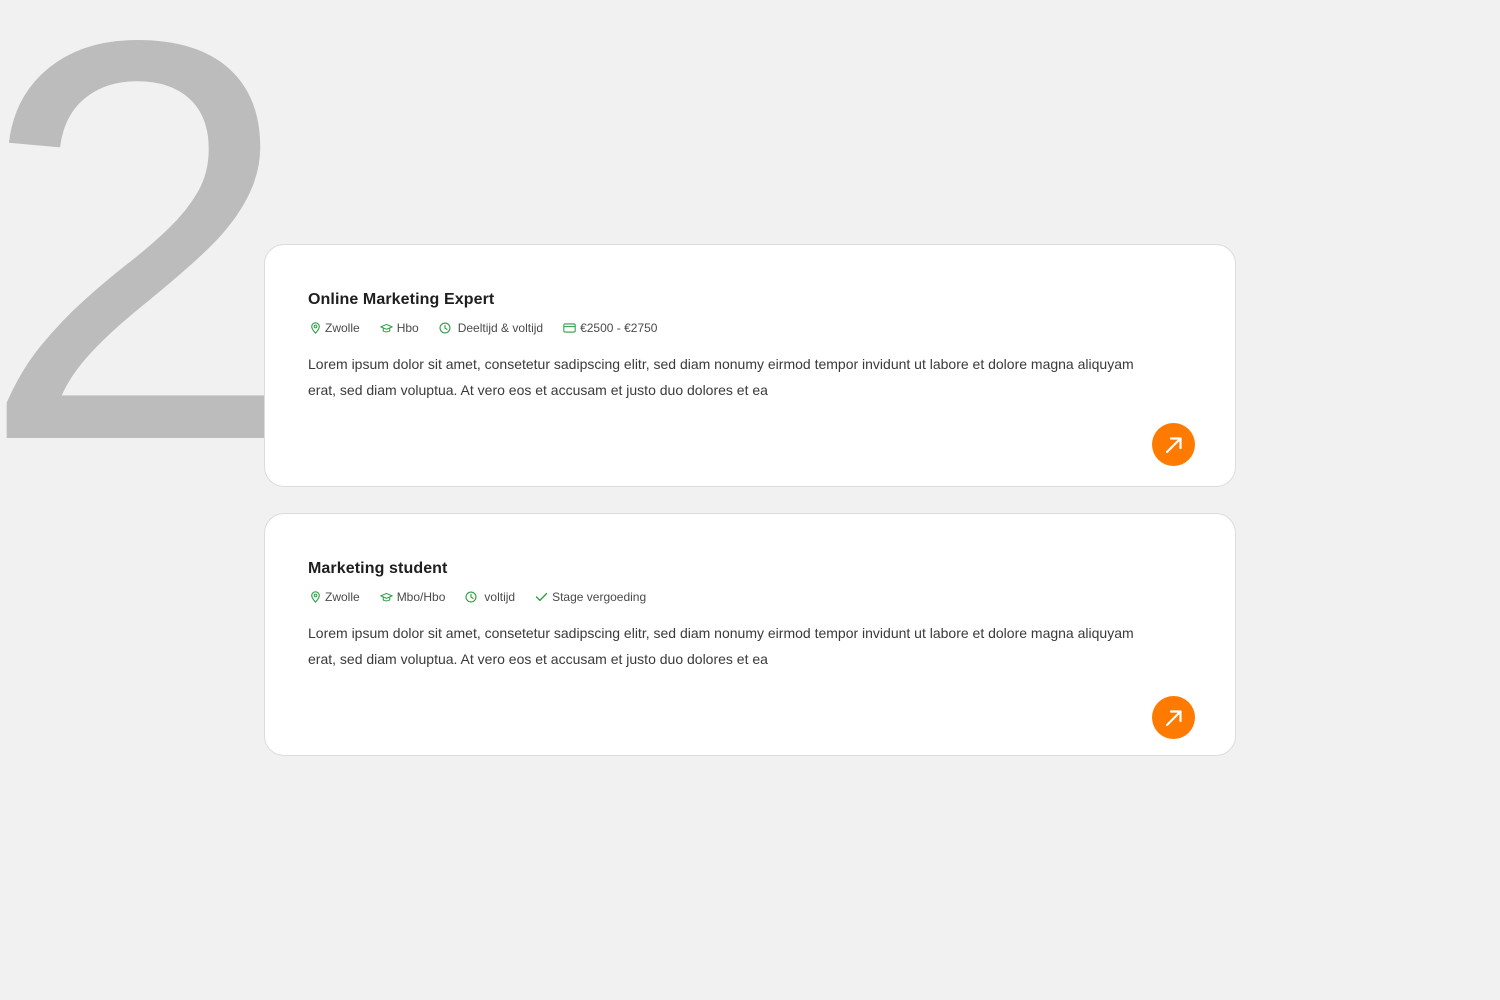 Image resolution: width=1500 pixels, height=1000 pixels. I want to click on meta-education-text: Hbo, so click(407, 328).